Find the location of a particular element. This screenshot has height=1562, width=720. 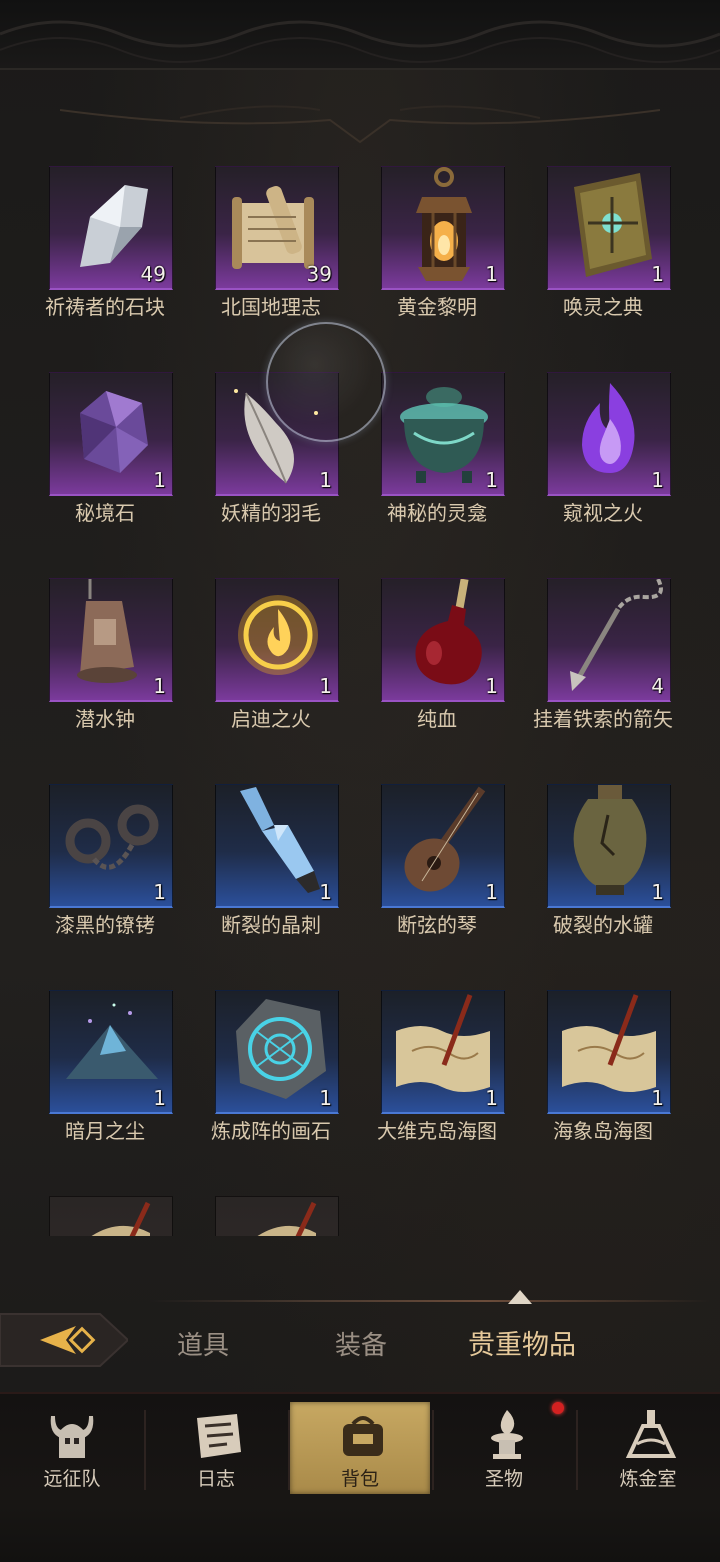

nav-label: 圣物 is located at coordinates (503, 1479).